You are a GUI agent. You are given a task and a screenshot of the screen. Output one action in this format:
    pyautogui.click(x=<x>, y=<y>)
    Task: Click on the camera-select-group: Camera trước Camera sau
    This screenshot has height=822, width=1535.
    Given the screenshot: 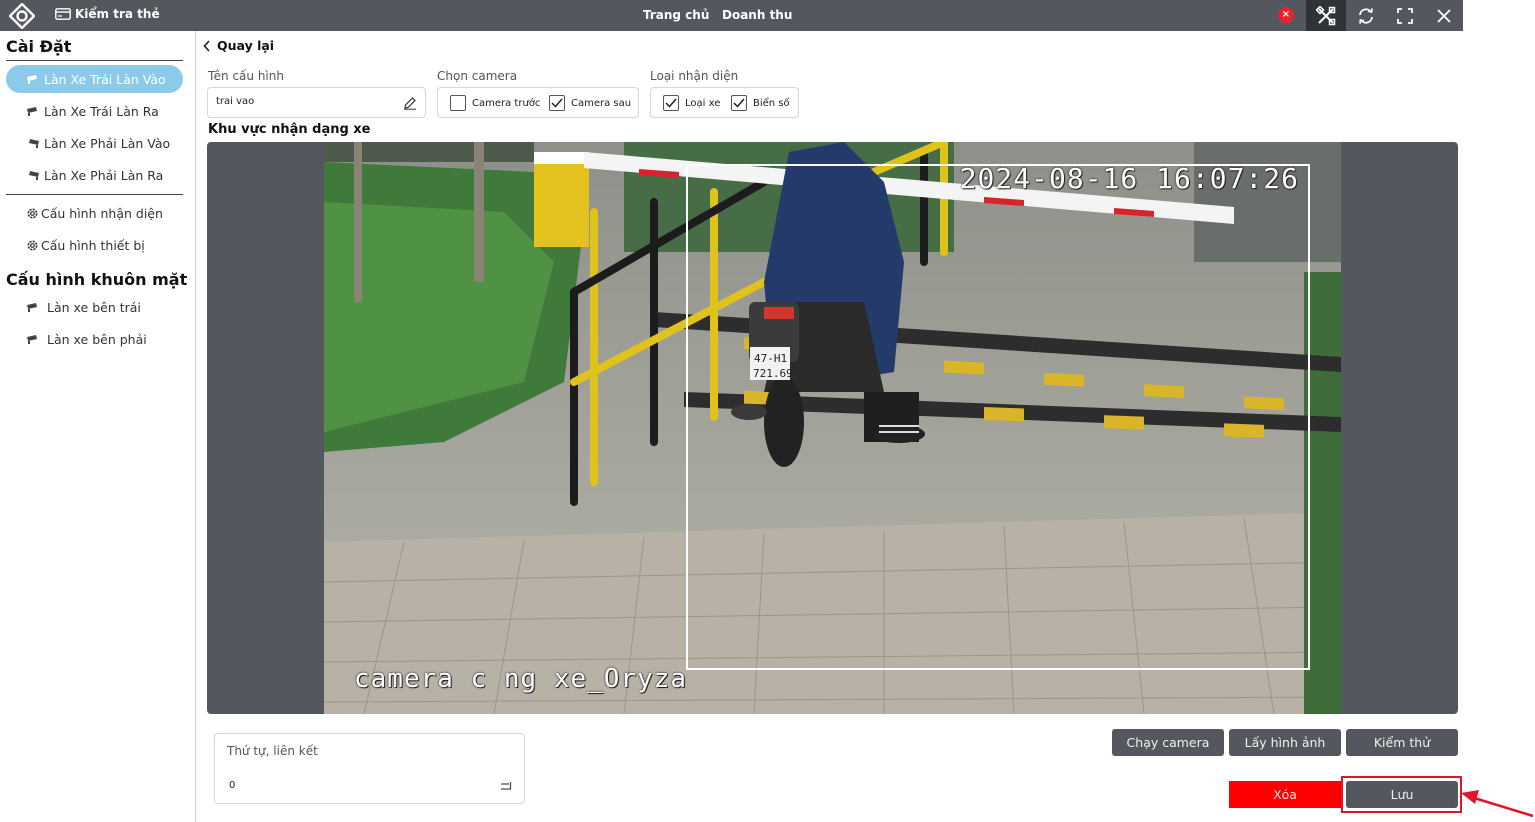 What is the action you would take?
    pyautogui.click(x=538, y=102)
    